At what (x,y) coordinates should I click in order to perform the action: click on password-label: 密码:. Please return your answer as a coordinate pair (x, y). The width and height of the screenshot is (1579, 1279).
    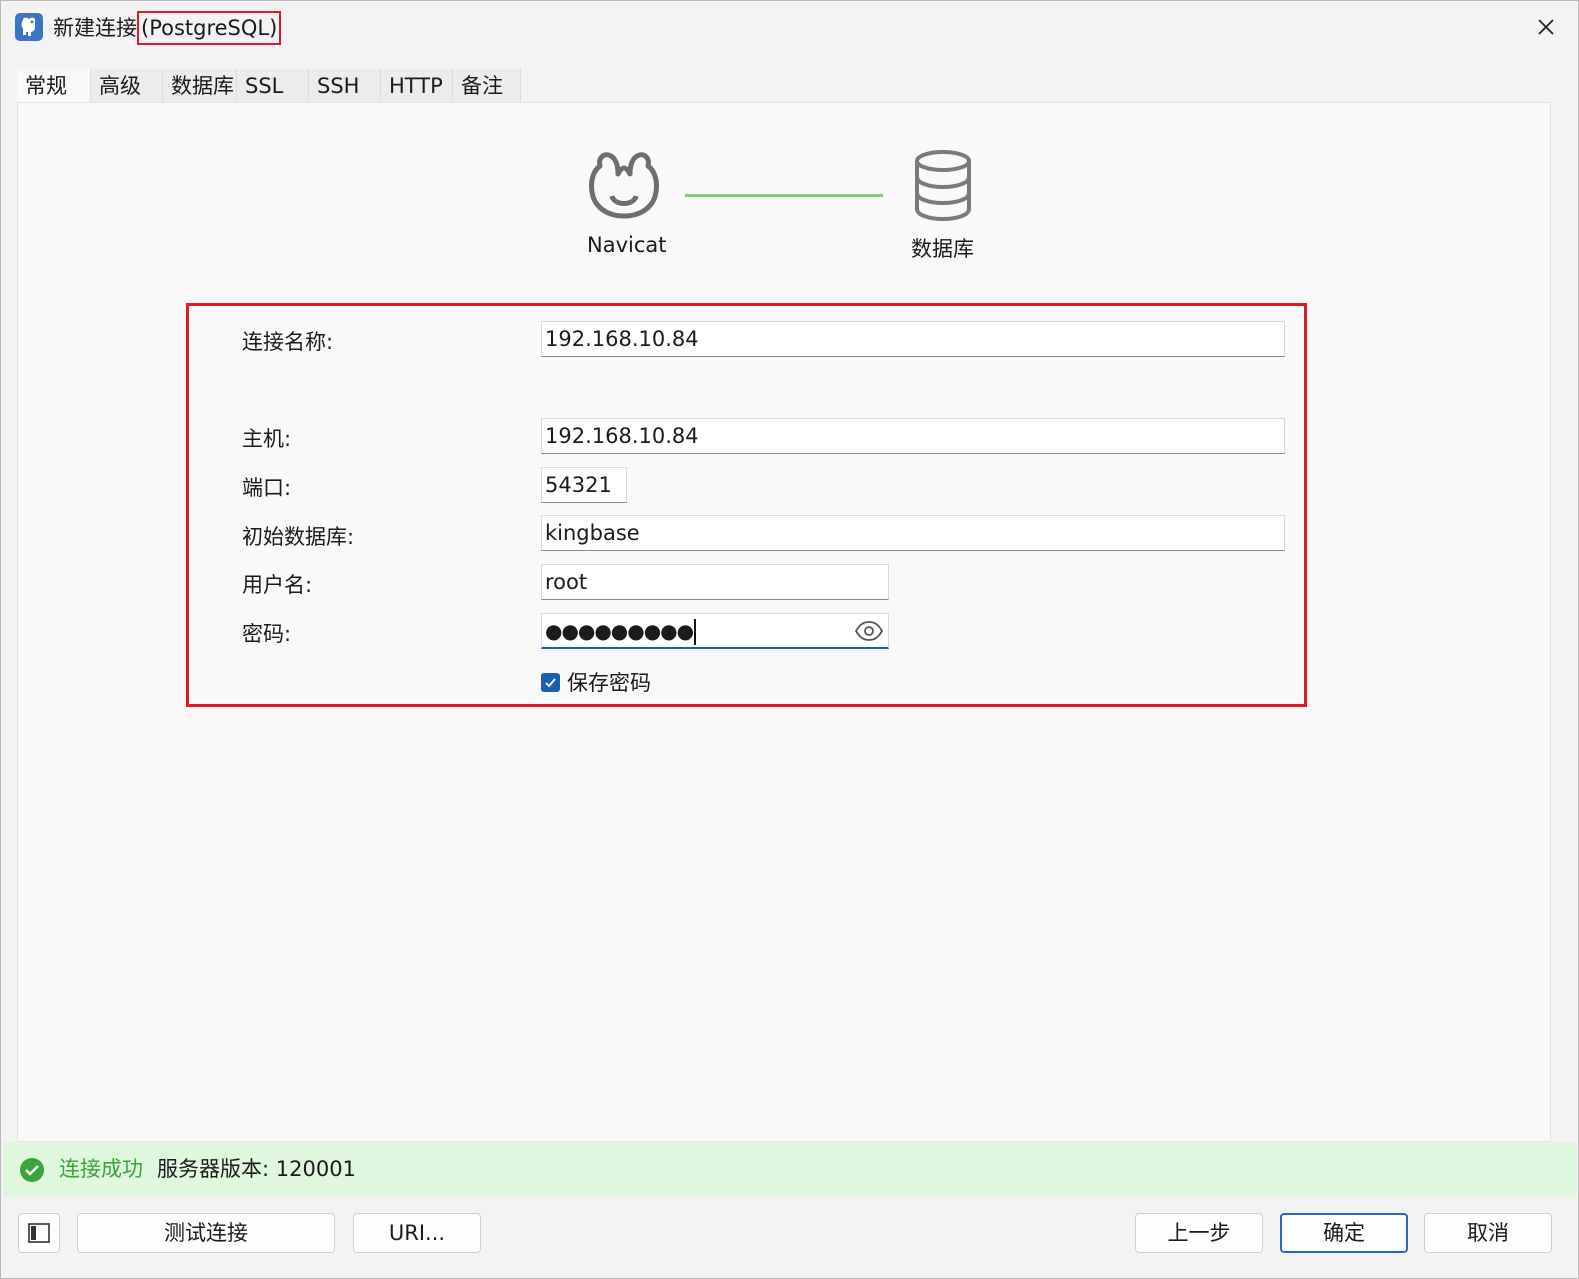
    Looking at the image, I should click on (267, 634).